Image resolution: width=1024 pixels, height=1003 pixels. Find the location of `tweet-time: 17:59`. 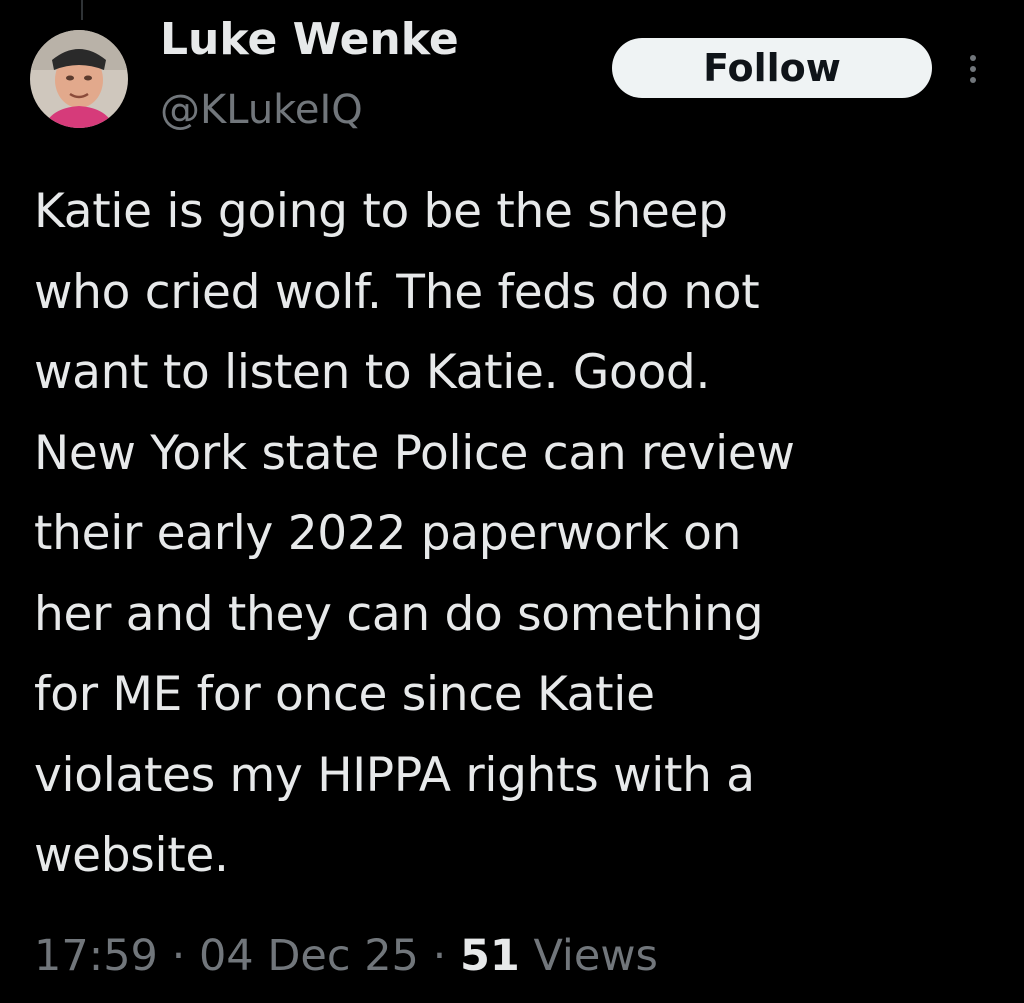

tweet-time: 17:59 is located at coordinates (96, 956).